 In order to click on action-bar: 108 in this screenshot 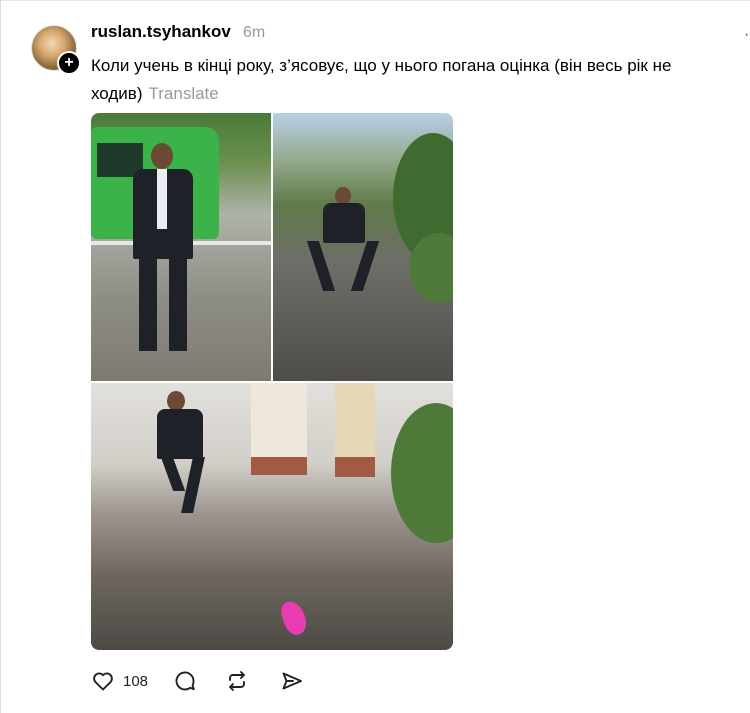, I will do `click(197, 681)`.